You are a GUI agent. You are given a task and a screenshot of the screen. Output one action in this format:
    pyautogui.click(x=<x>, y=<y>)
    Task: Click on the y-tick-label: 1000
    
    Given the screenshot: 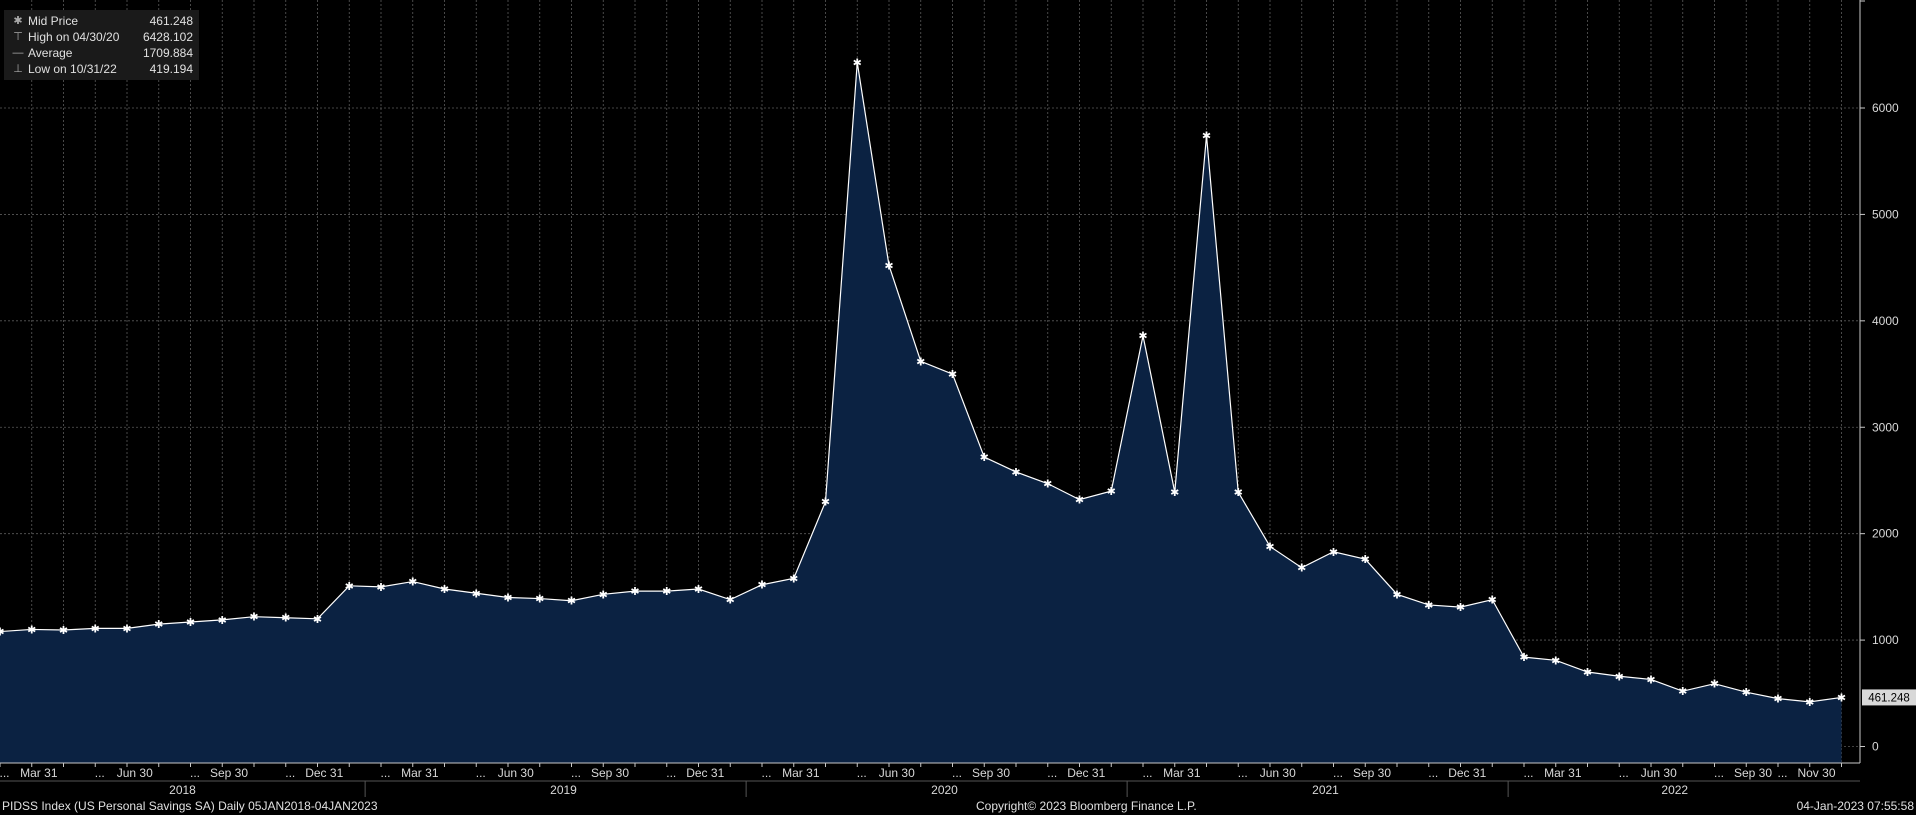 What is the action you would take?
    pyautogui.click(x=1885, y=640)
    